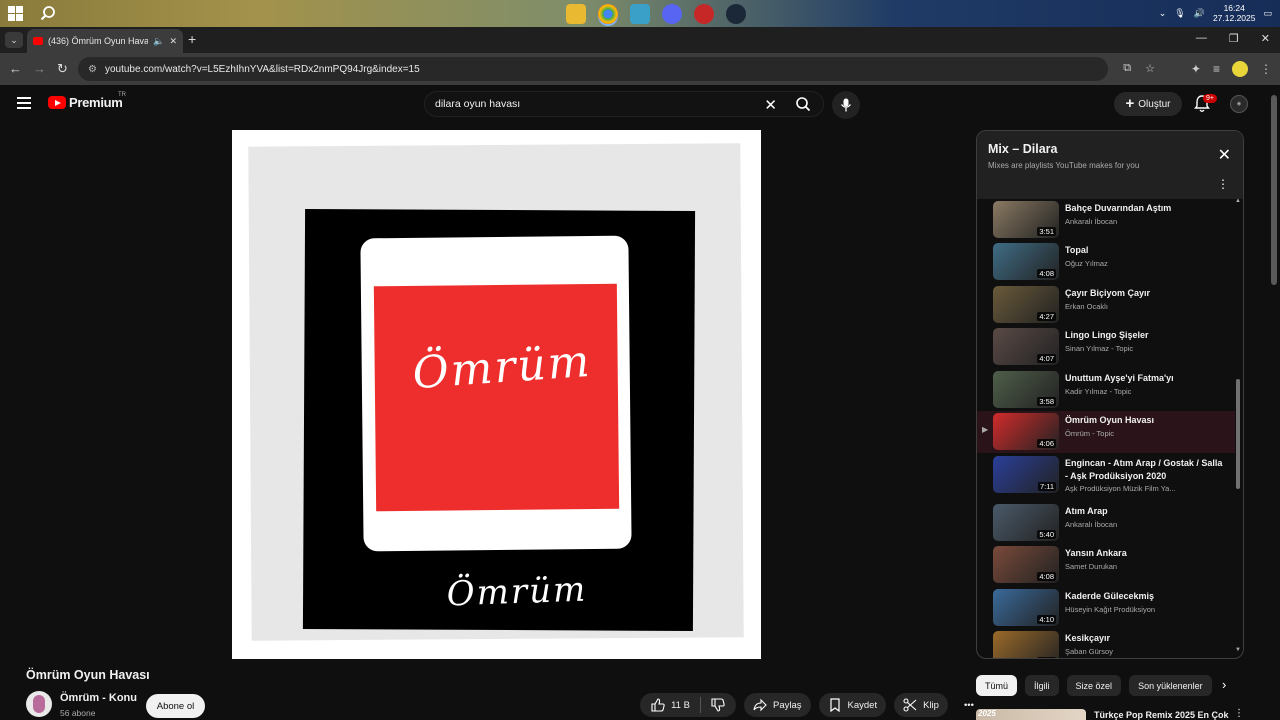 The width and height of the screenshot is (1280, 720). Describe the element at coordinates (62, 69) in the screenshot. I see `reload-icon: ↻` at that location.